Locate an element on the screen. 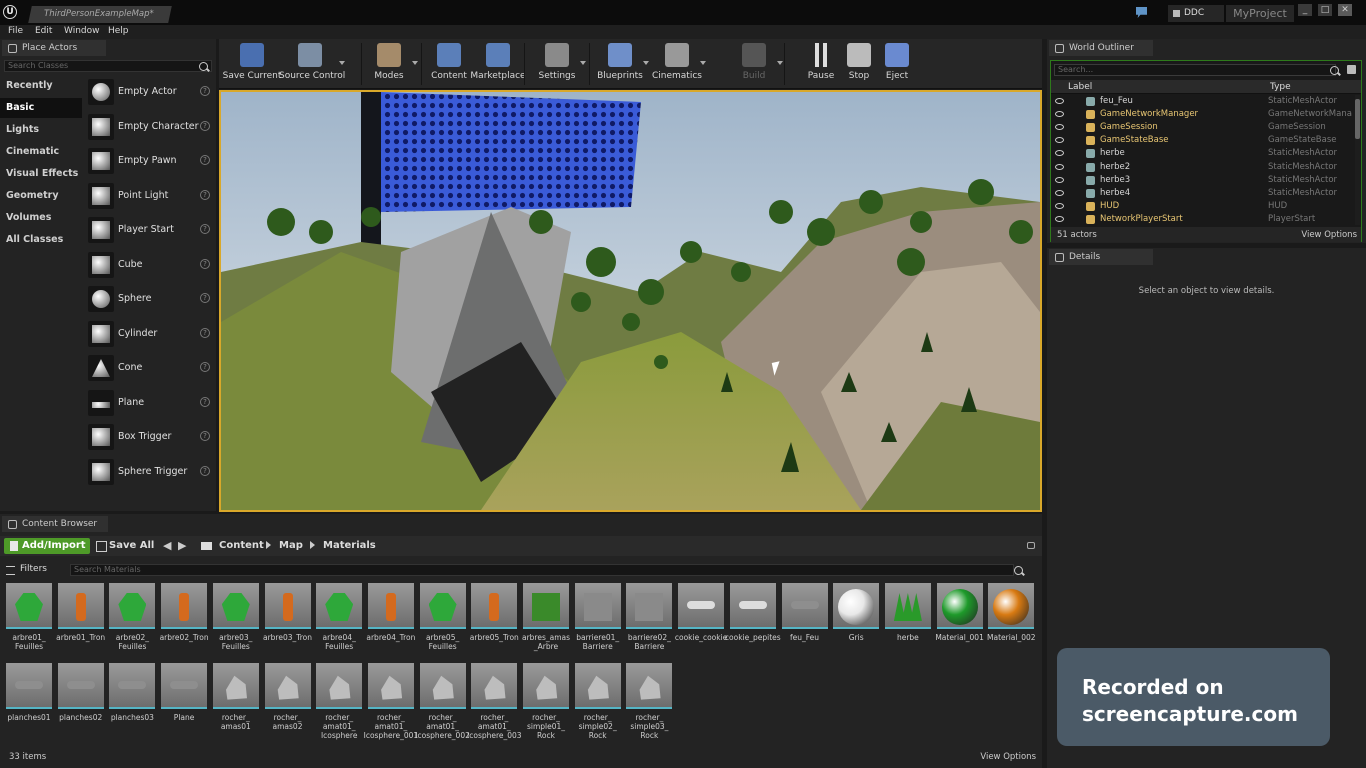 This screenshot has width=1366, height=768. asset-tile: rocher_ simple03_ Rock is located at coordinates (649, 700).